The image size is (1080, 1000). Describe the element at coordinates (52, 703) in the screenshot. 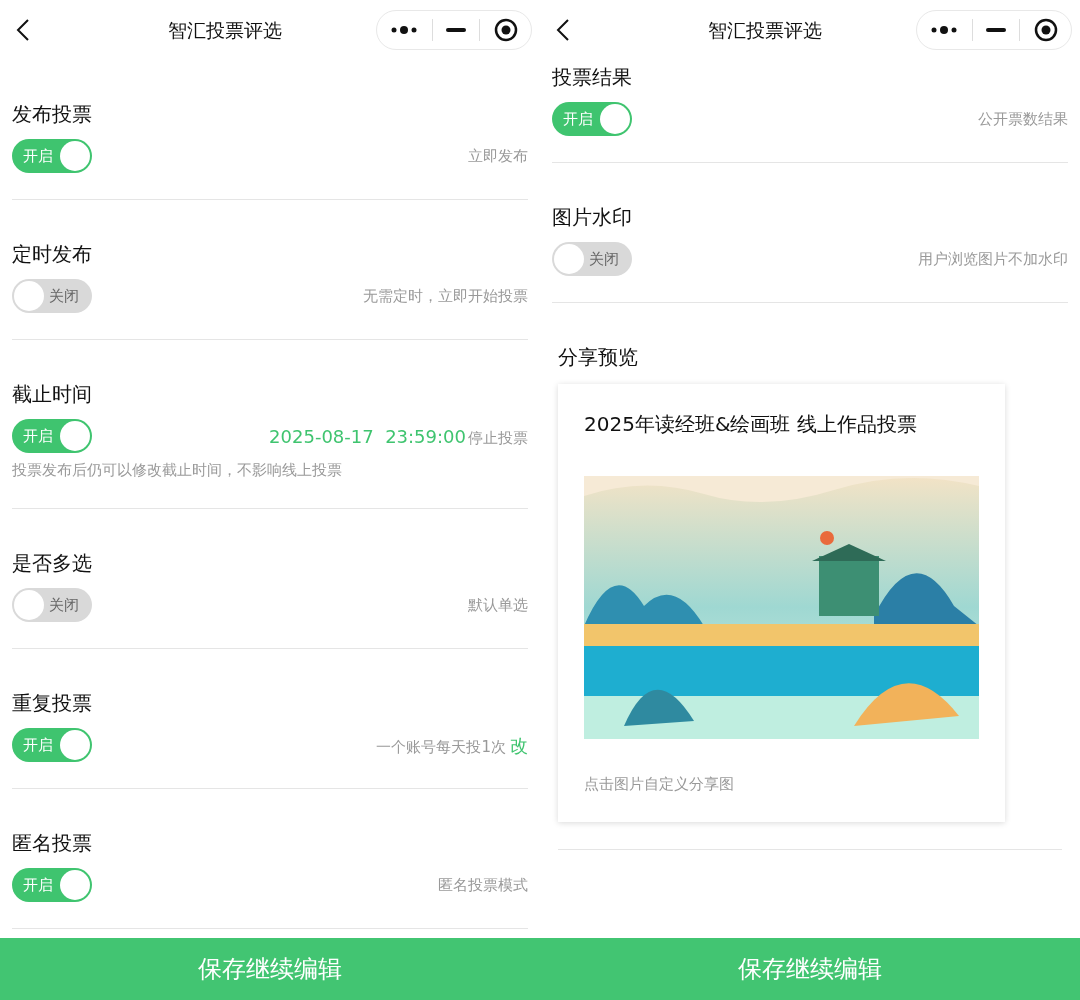

I see `section-title: 重复投票` at that location.